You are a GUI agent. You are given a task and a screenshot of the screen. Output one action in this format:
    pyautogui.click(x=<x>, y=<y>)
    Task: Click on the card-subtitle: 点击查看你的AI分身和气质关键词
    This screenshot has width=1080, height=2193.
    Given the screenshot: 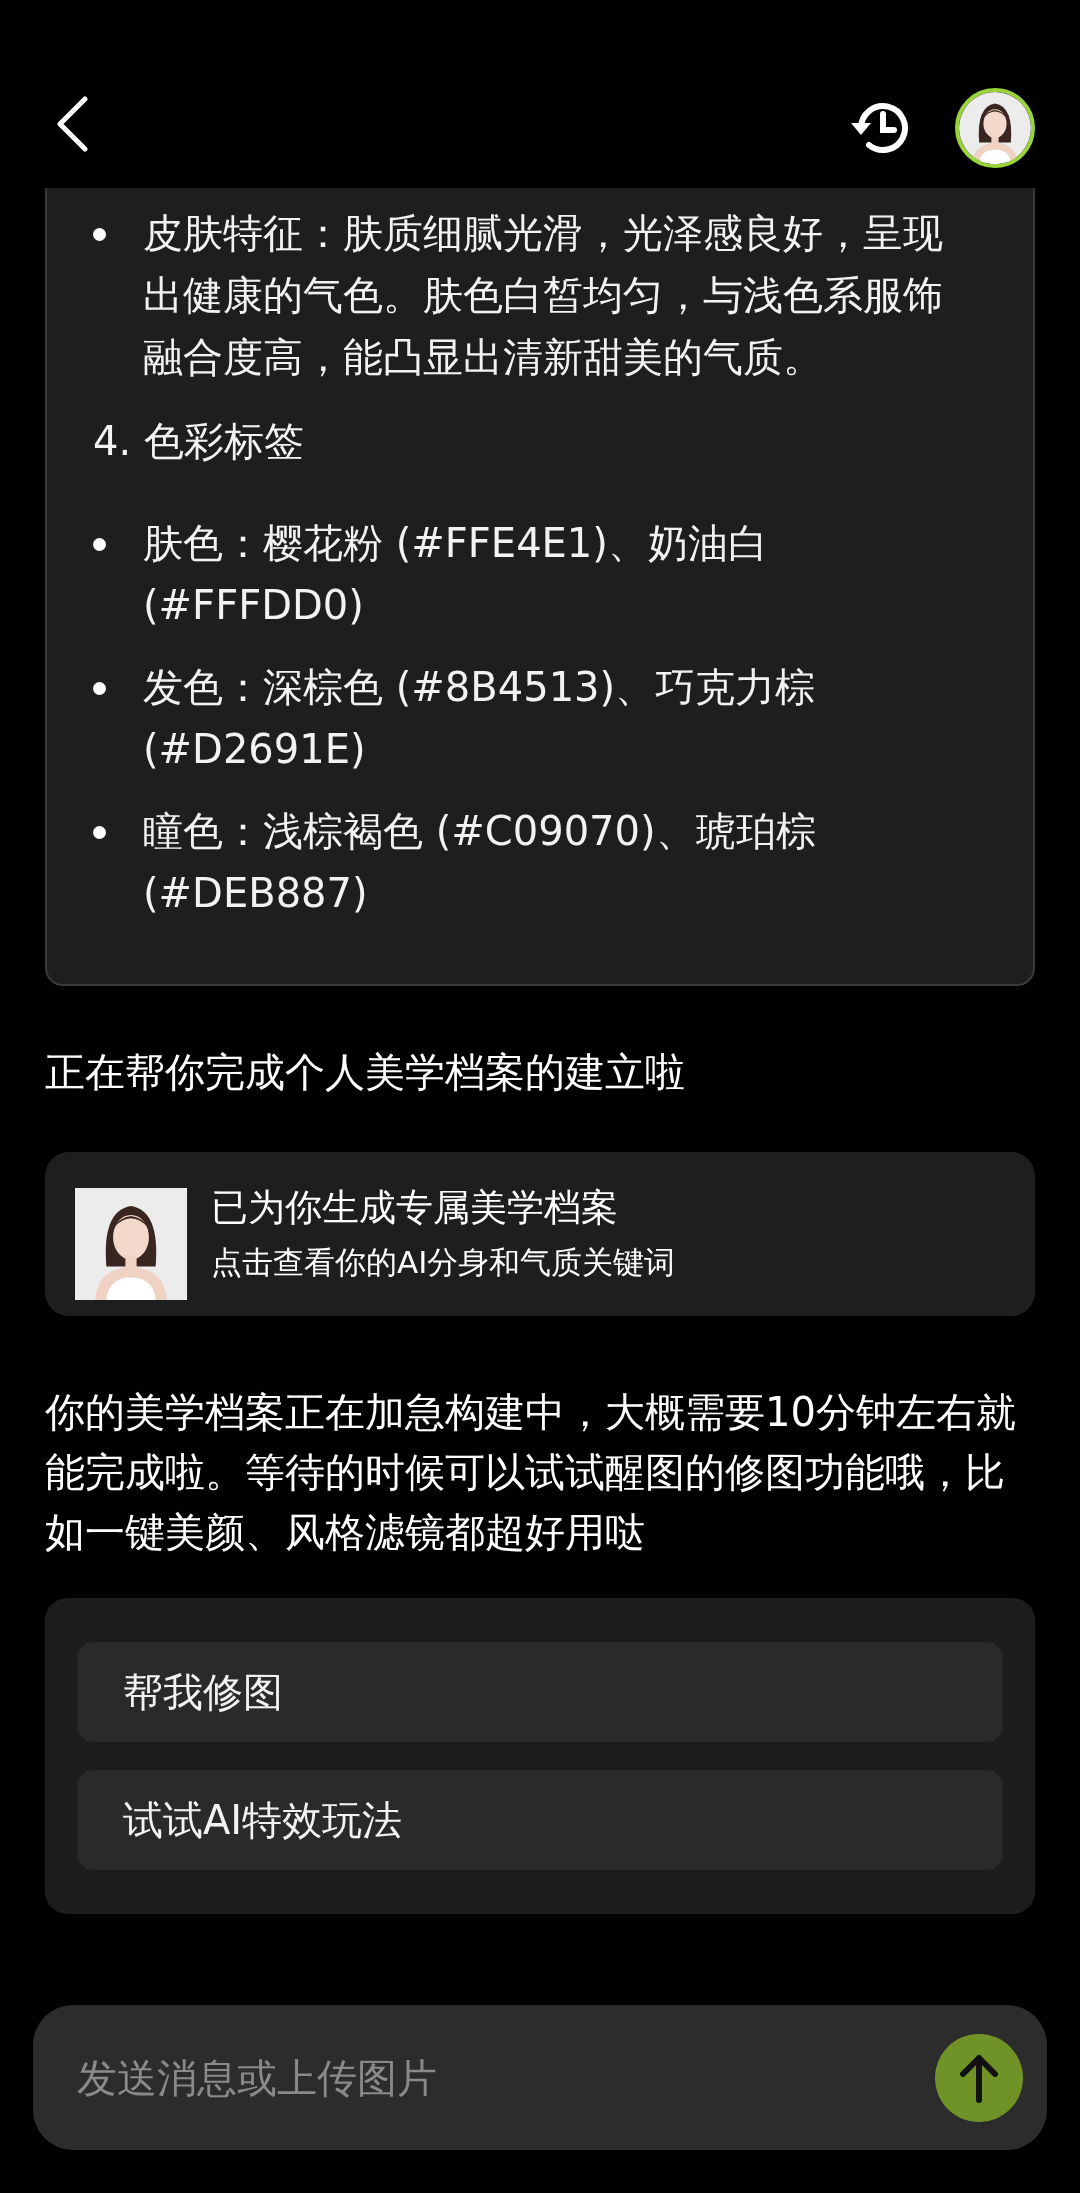 What is the action you would take?
    pyautogui.click(x=443, y=1262)
    